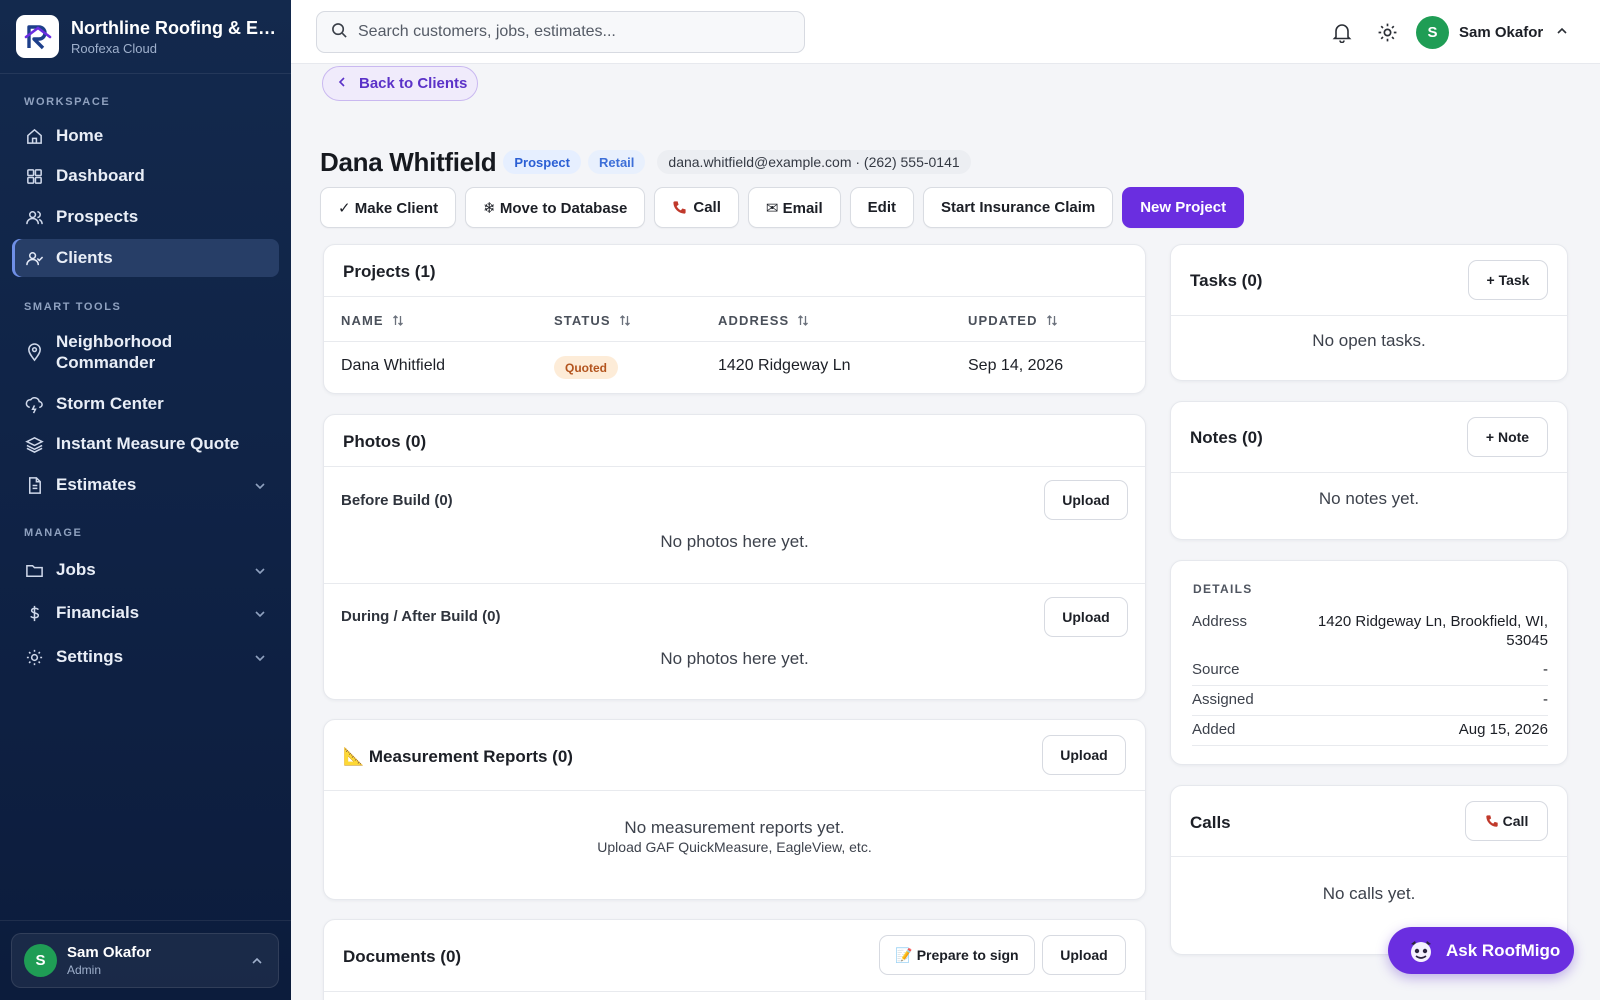 The width and height of the screenshot is (1600, 1000). Describe the element at coordinates (67, 102) in the screenshot. I see `section-label-workspace: WORKSPACE` at that location.